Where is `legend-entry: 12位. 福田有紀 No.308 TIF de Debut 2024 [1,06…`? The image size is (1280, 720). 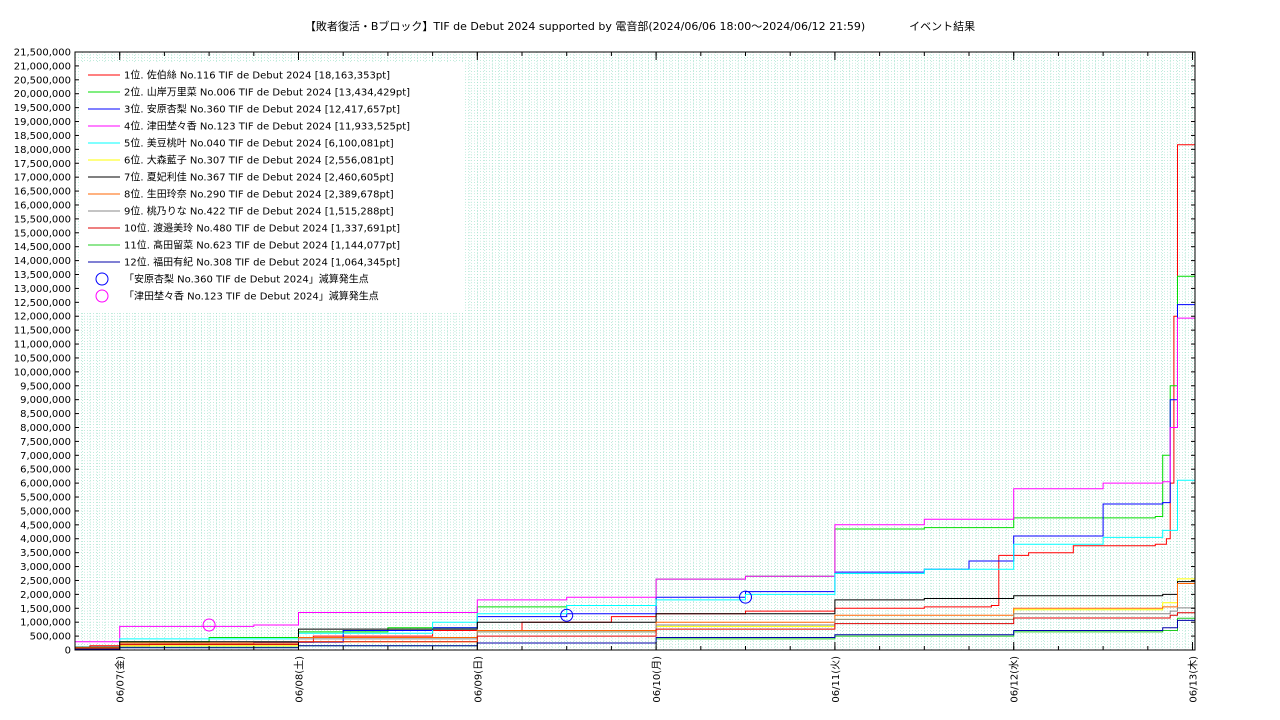 legend-entry: 12位. 福田有紀 No.308 TIF de Debut 2024 [1,06… is located at coordinates (262, 262).